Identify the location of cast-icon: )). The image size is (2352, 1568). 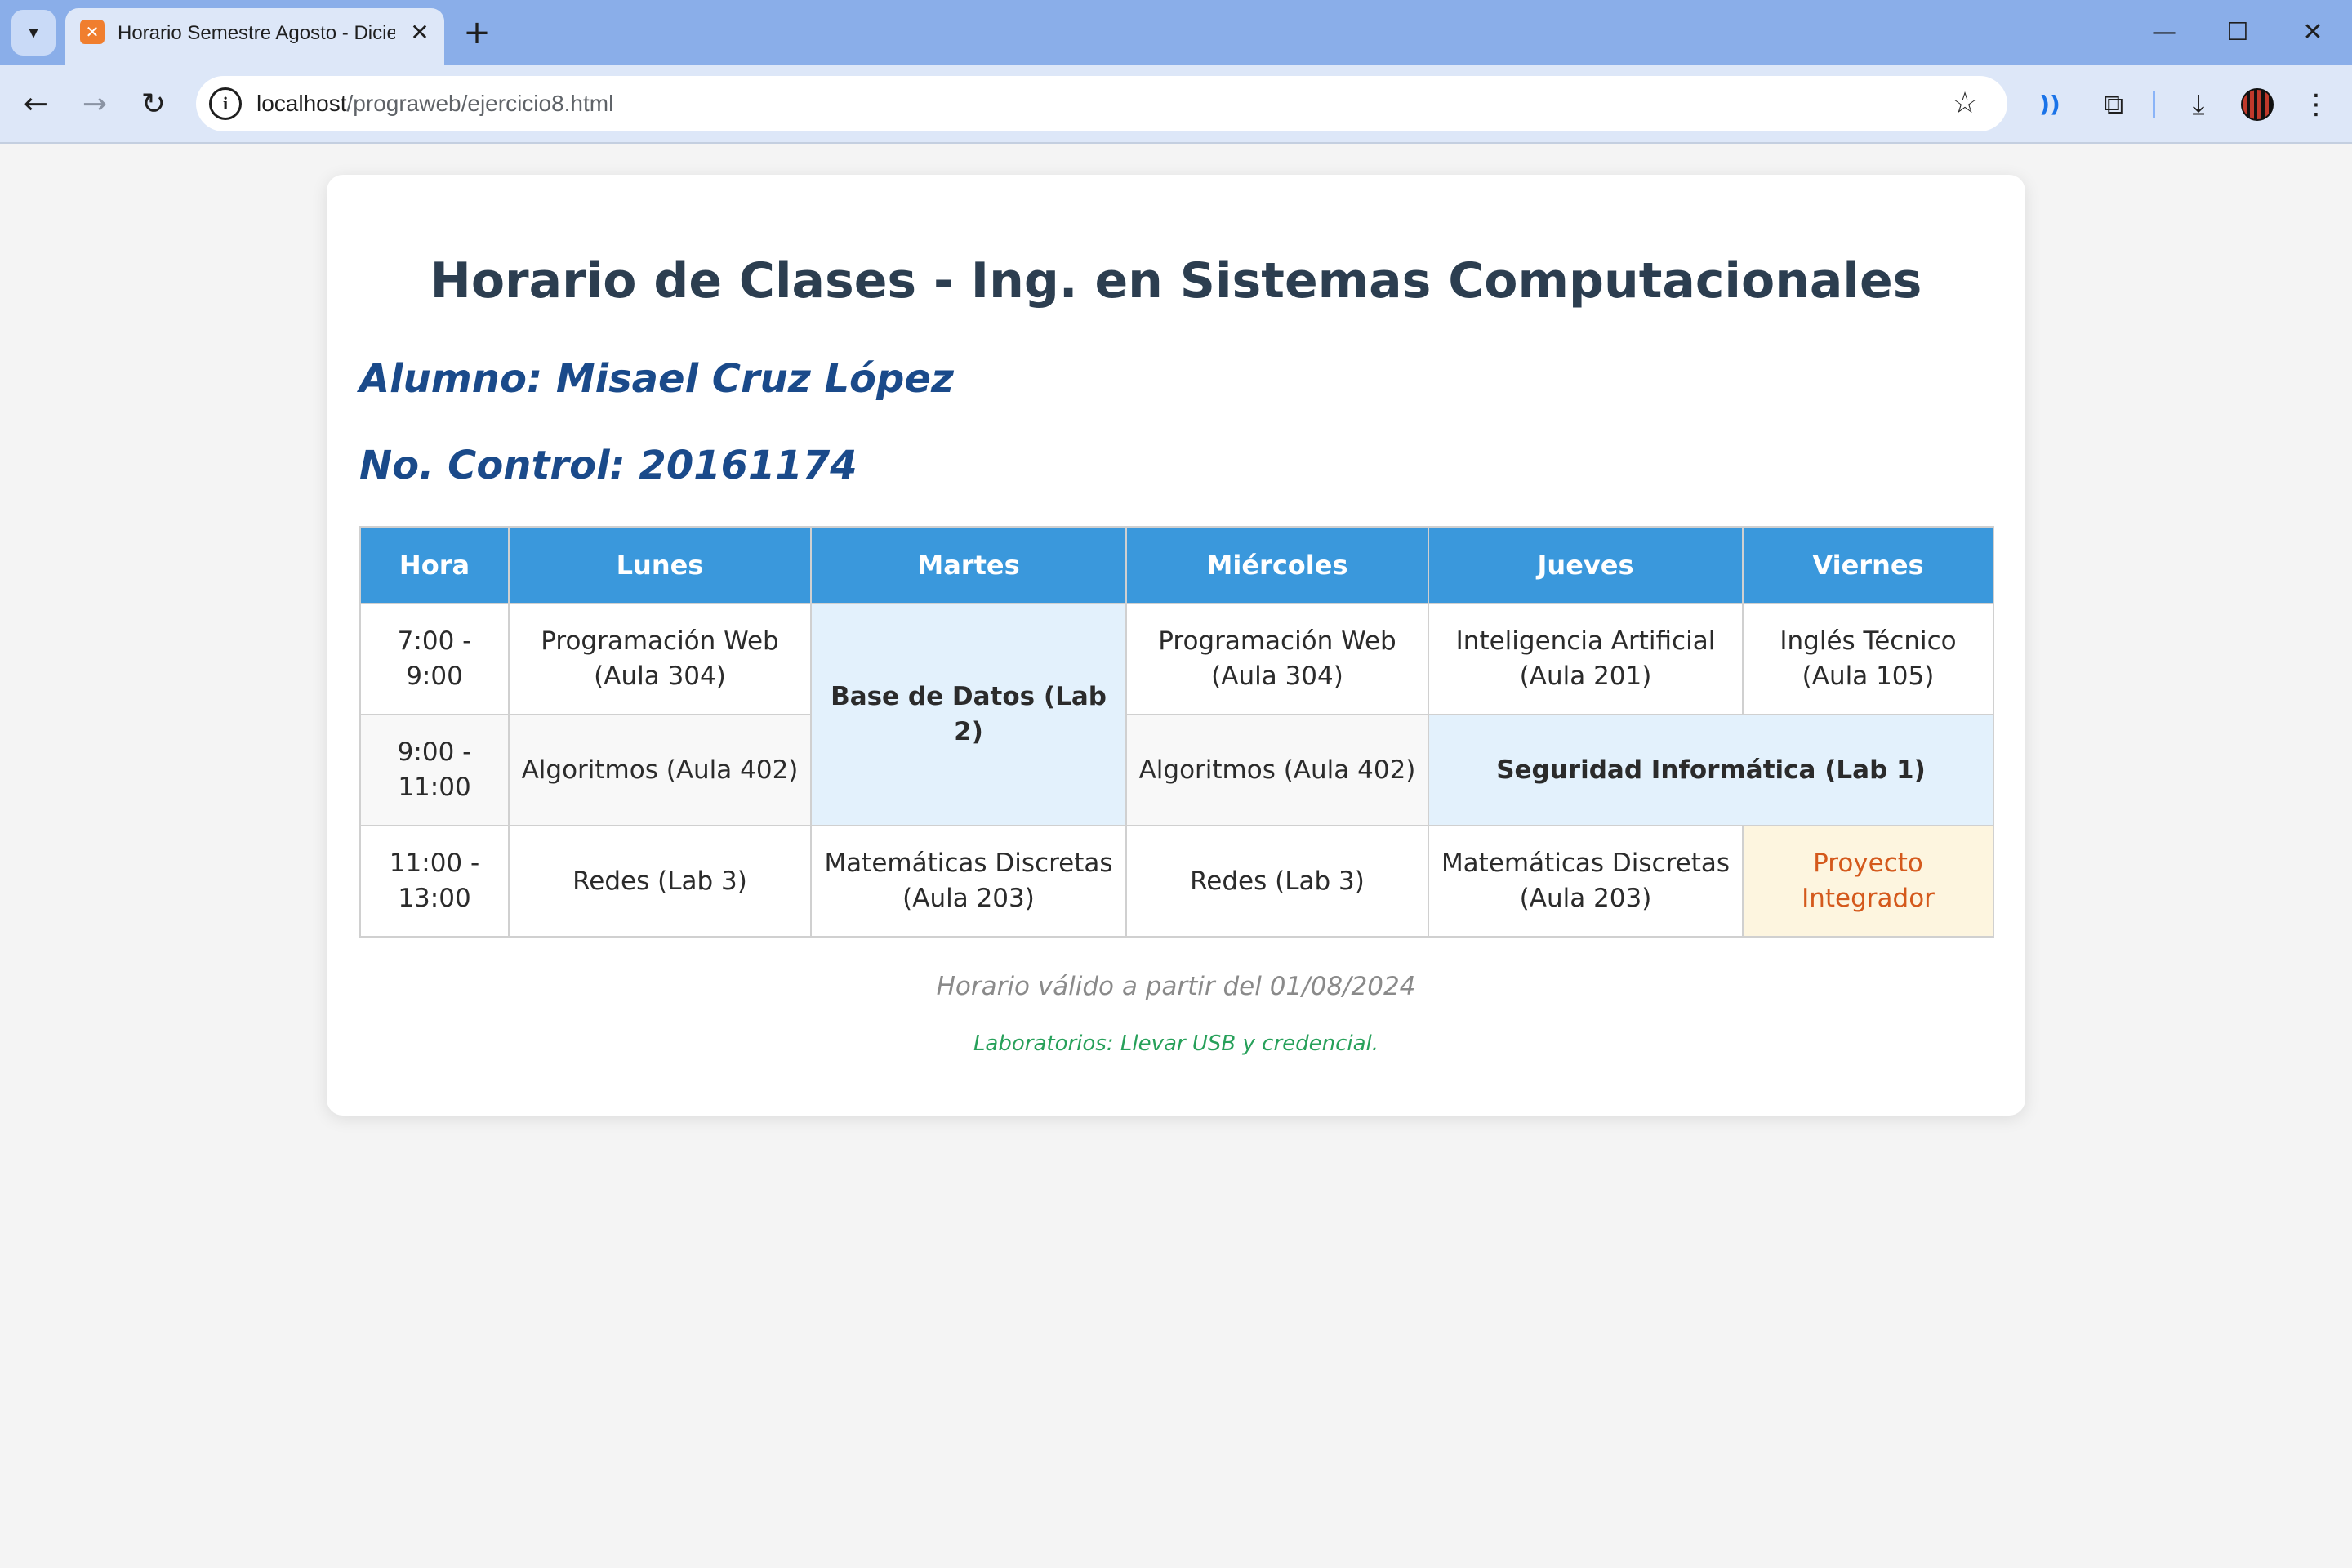
(2050, 104).